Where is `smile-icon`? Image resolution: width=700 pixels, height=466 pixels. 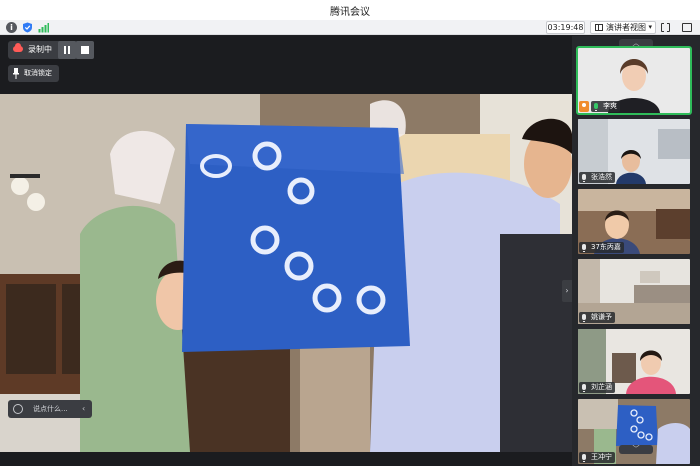 smile-icon is located at coordinates (18, 409).